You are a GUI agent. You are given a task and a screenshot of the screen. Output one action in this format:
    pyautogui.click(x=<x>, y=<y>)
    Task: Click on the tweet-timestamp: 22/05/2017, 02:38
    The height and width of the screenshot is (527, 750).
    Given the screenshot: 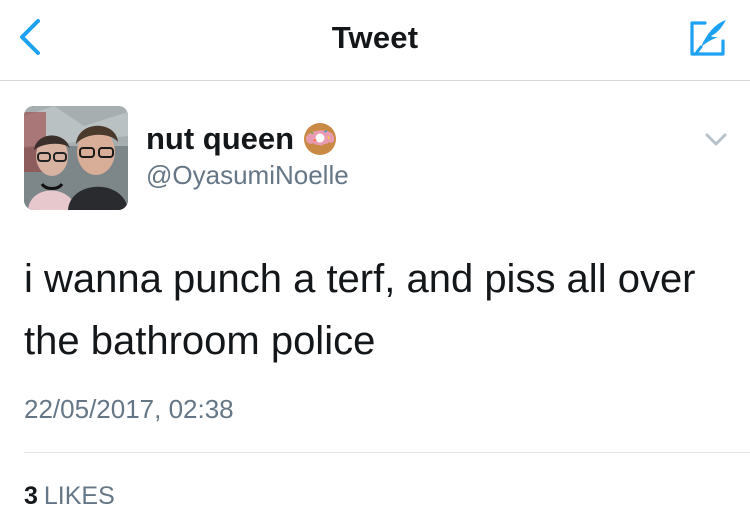 What is the action you would take?
    pyautogui.click(x=129, y=409)
    